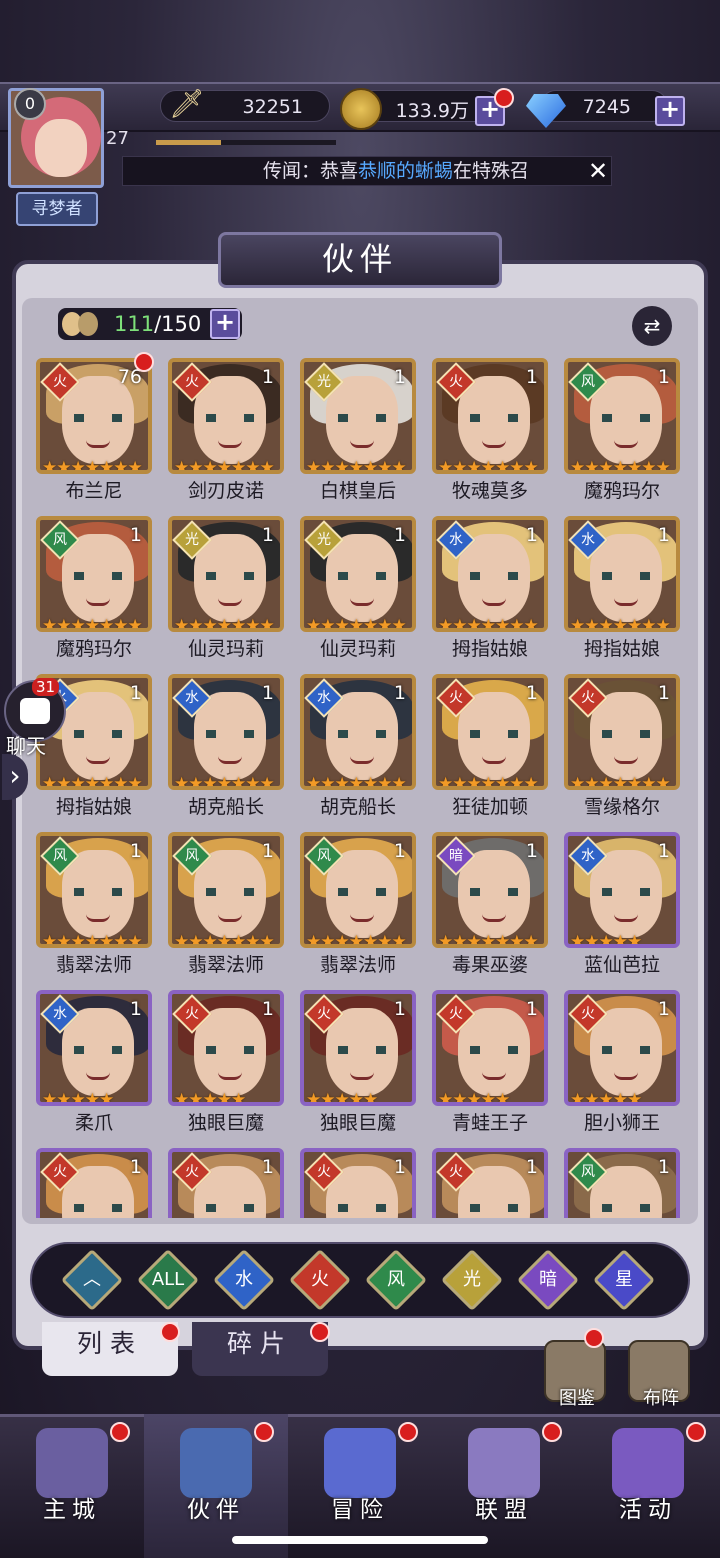  Describe the element at coordinates (575, 1374) in the screenshot. I see `codex-button: 图鉴` at that location.